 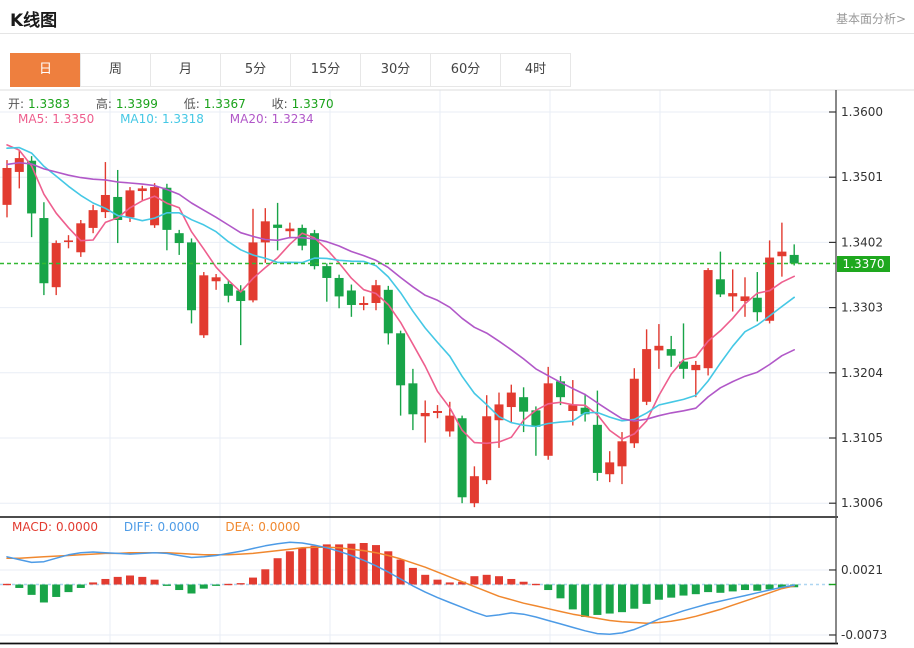 What do you see at coordinates (862, 177) in the screenshot?
I see `price-axis-label: 1.3501` at bounding box center [862, 177].